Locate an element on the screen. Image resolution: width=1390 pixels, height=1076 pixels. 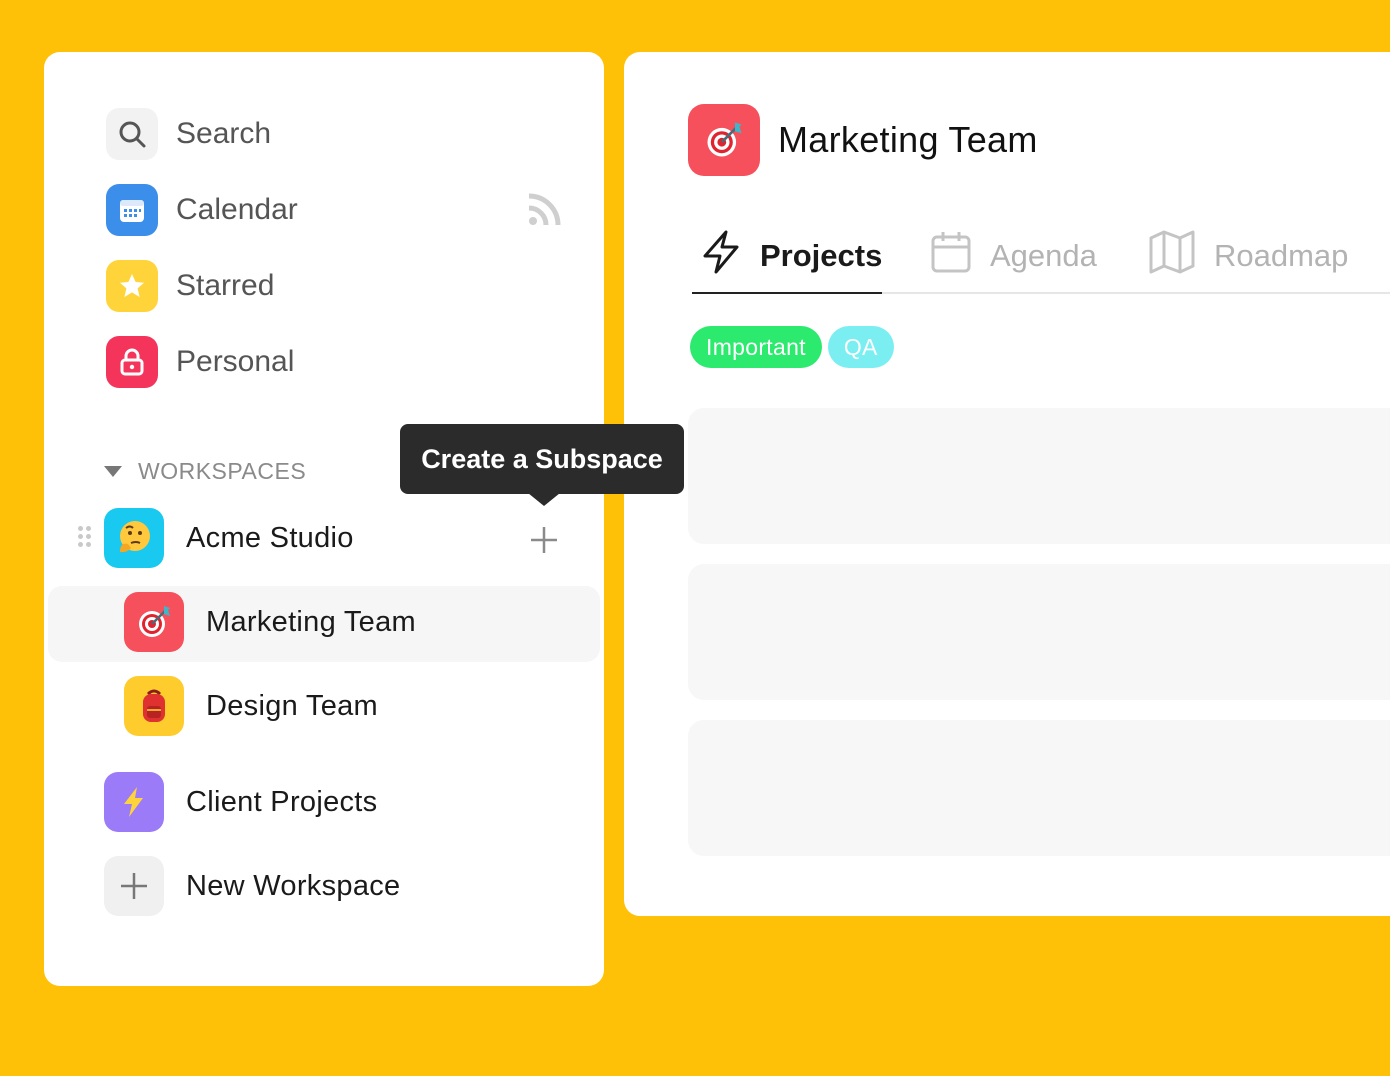
workspaces-title: WORKSPACES is located at coordinates (222, 471).